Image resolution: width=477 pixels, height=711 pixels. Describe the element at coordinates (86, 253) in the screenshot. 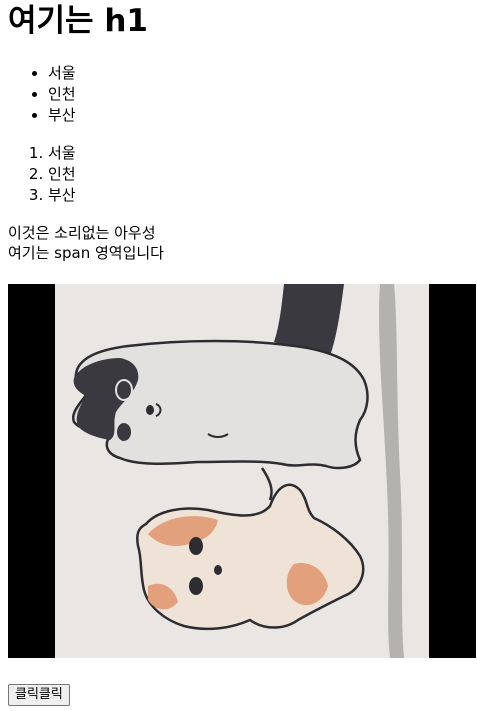

I see `span-text: 여기는 span 영역입니다` at that location.